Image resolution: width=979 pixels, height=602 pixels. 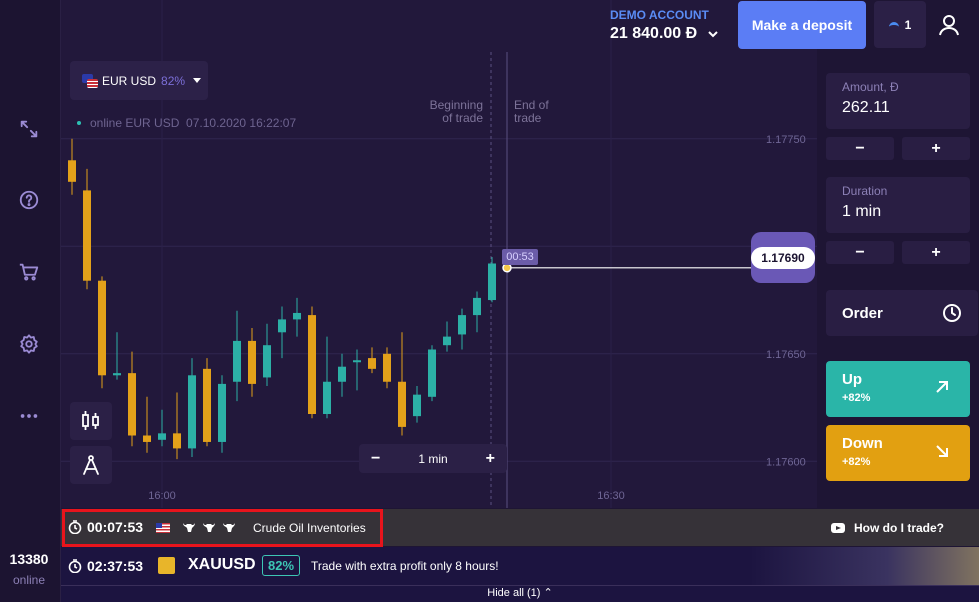 What do you see at coordinates (462, 118) in the screenshot?
I see `begin-label-line-2: of trade` at bounding box center [462, 118].